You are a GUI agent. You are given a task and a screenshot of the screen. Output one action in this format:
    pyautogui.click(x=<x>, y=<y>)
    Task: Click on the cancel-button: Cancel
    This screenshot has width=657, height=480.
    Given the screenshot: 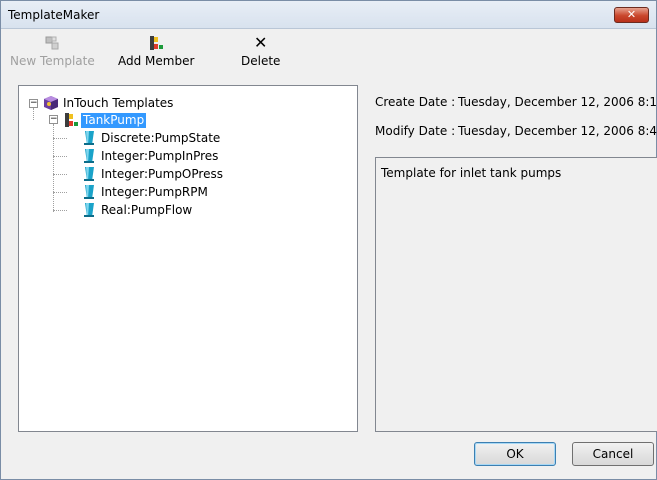 What is the action you would take?
    pyautogui.click(x=613, y=454)
    